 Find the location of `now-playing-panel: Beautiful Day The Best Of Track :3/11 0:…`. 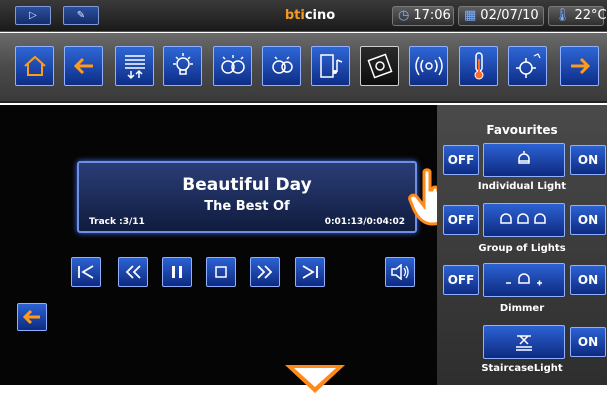

now-playing-panel: Beautiful Day The Best Of Track :3/11 0:… is located at coordinates (247, 197).